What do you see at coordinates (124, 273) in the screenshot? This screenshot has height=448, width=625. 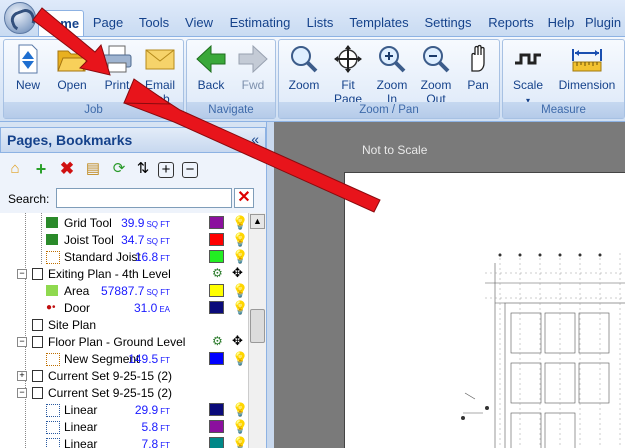 I see `tree-row-page: − Exiting Plan - 4th Level ⚙ ✥` at bounding box center [124, 273].